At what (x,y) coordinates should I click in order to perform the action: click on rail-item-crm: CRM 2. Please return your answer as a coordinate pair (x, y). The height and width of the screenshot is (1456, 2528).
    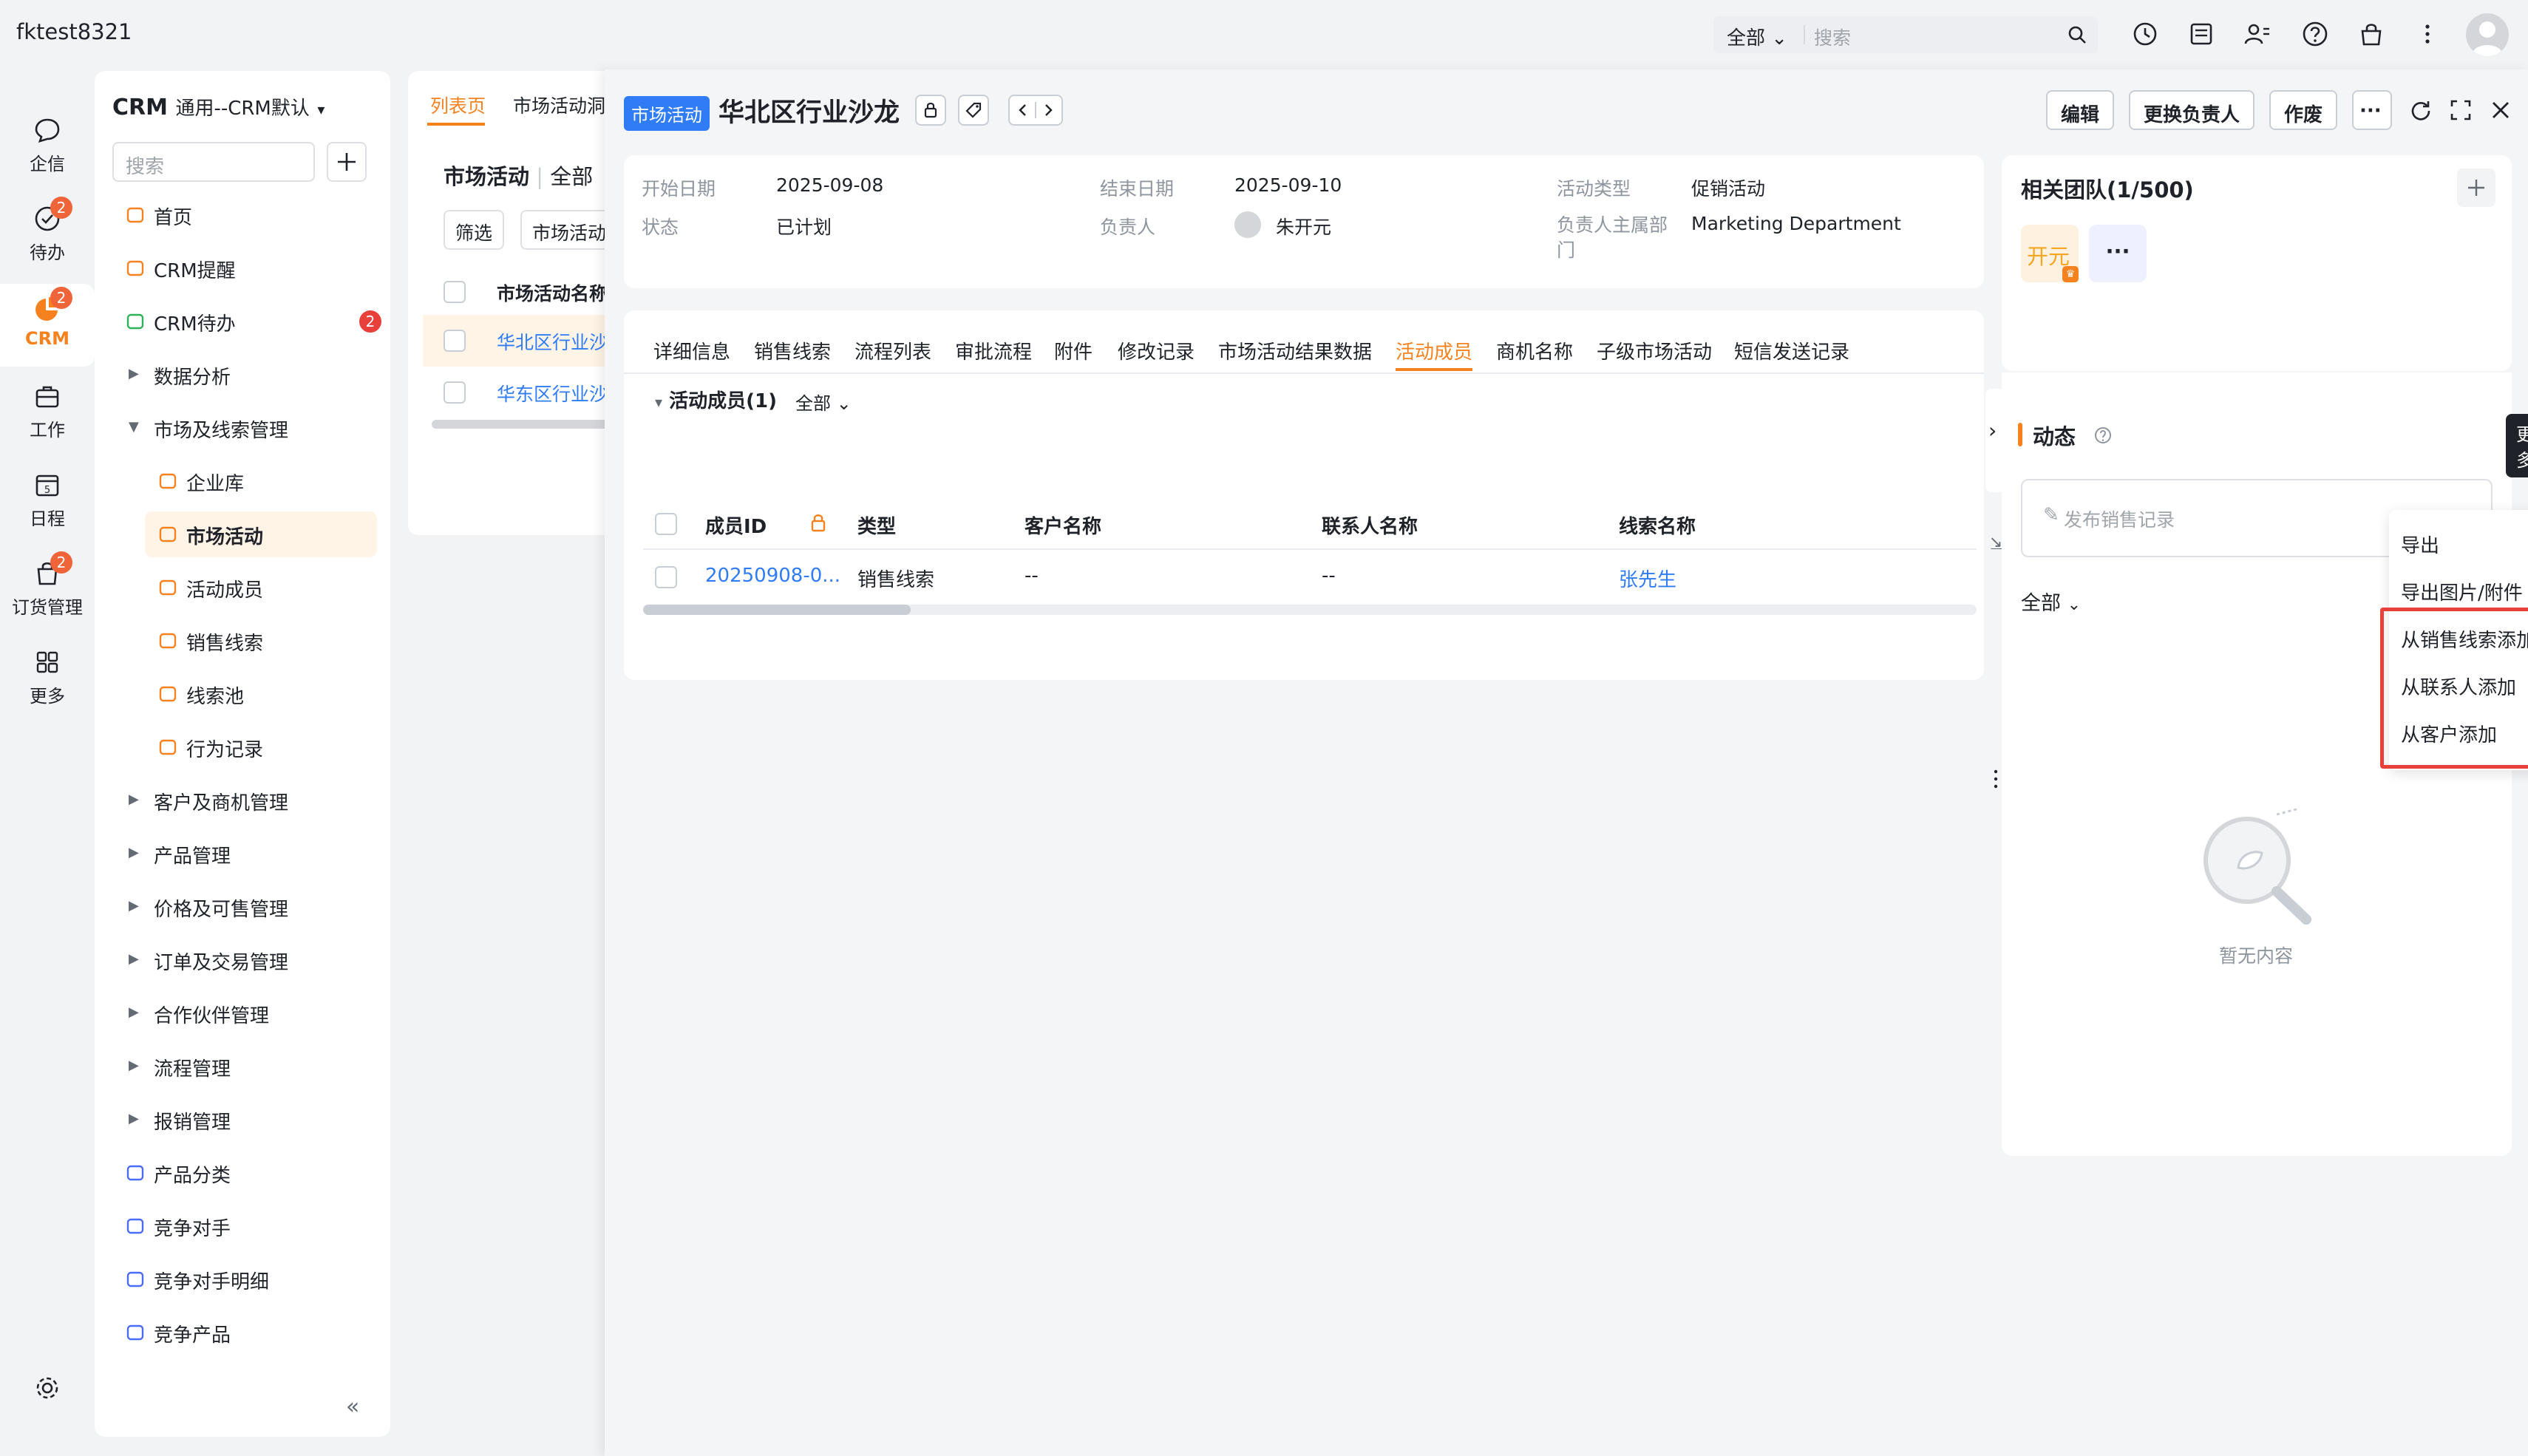
    Looking at the image, I should click on (48, 318).